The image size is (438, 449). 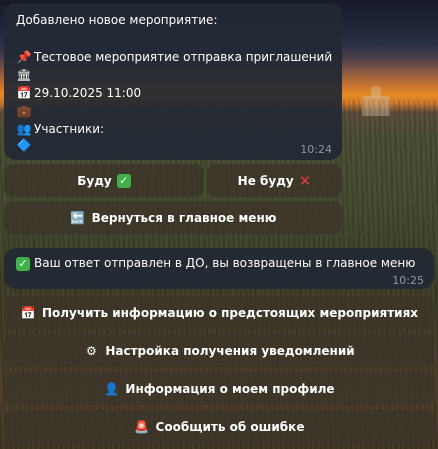 I want to click on event-location-line: 🏛, so click(x=25, y=75).